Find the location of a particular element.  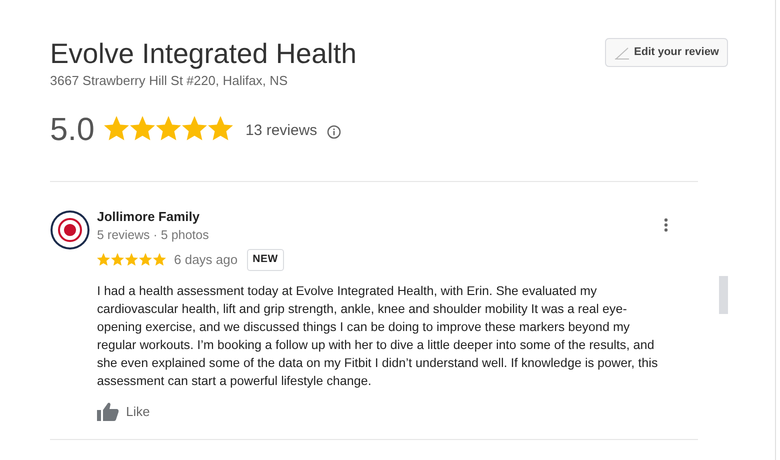

more-options-icon is located at coordinates (666, 225).